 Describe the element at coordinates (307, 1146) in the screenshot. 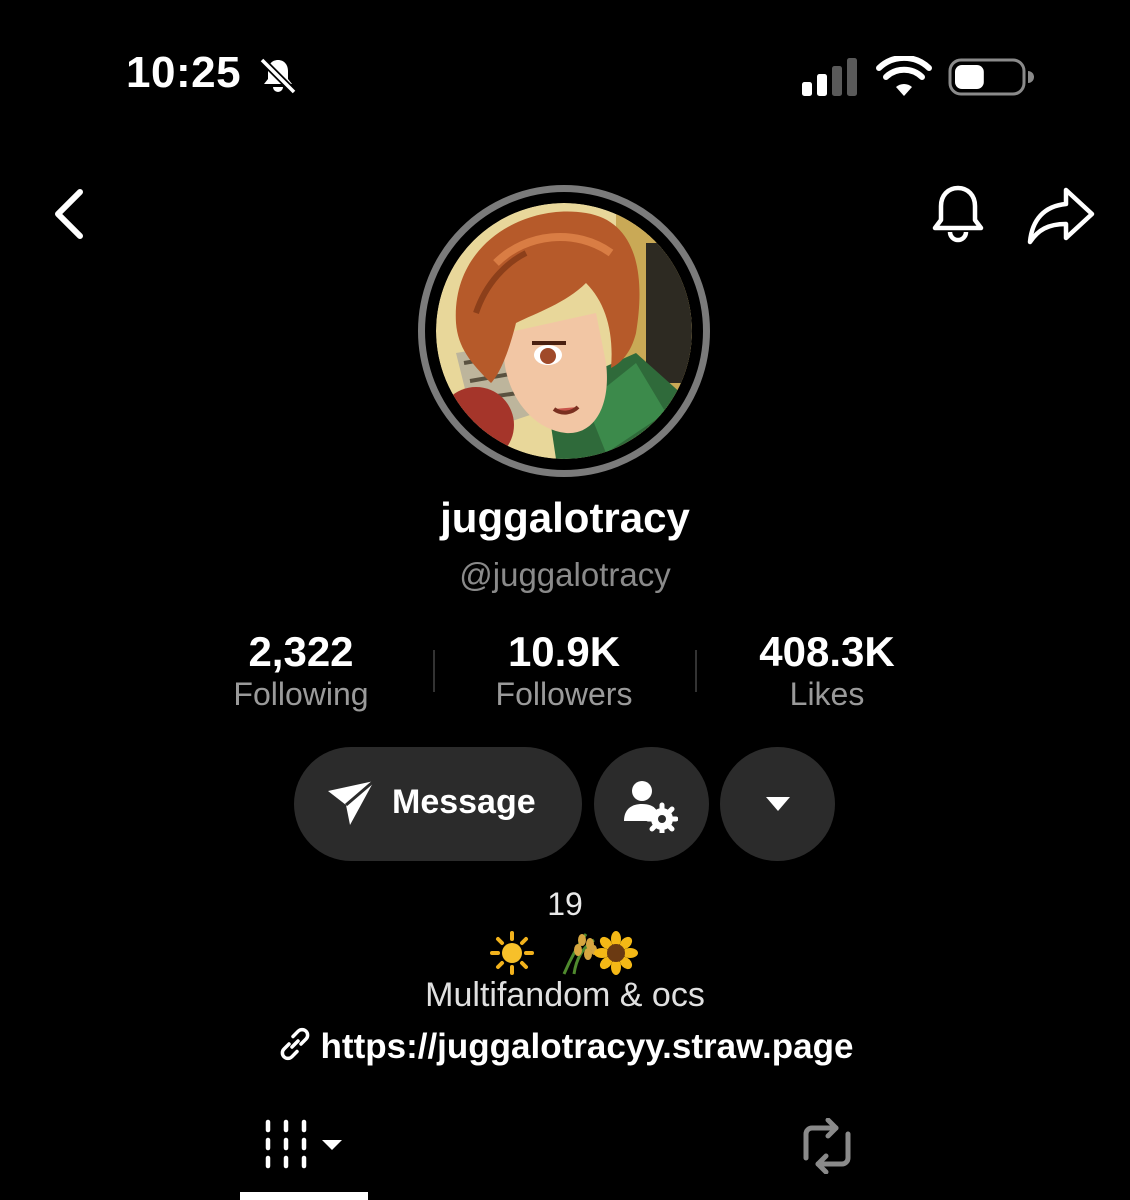

I see `grid-videos-icon` at that location.